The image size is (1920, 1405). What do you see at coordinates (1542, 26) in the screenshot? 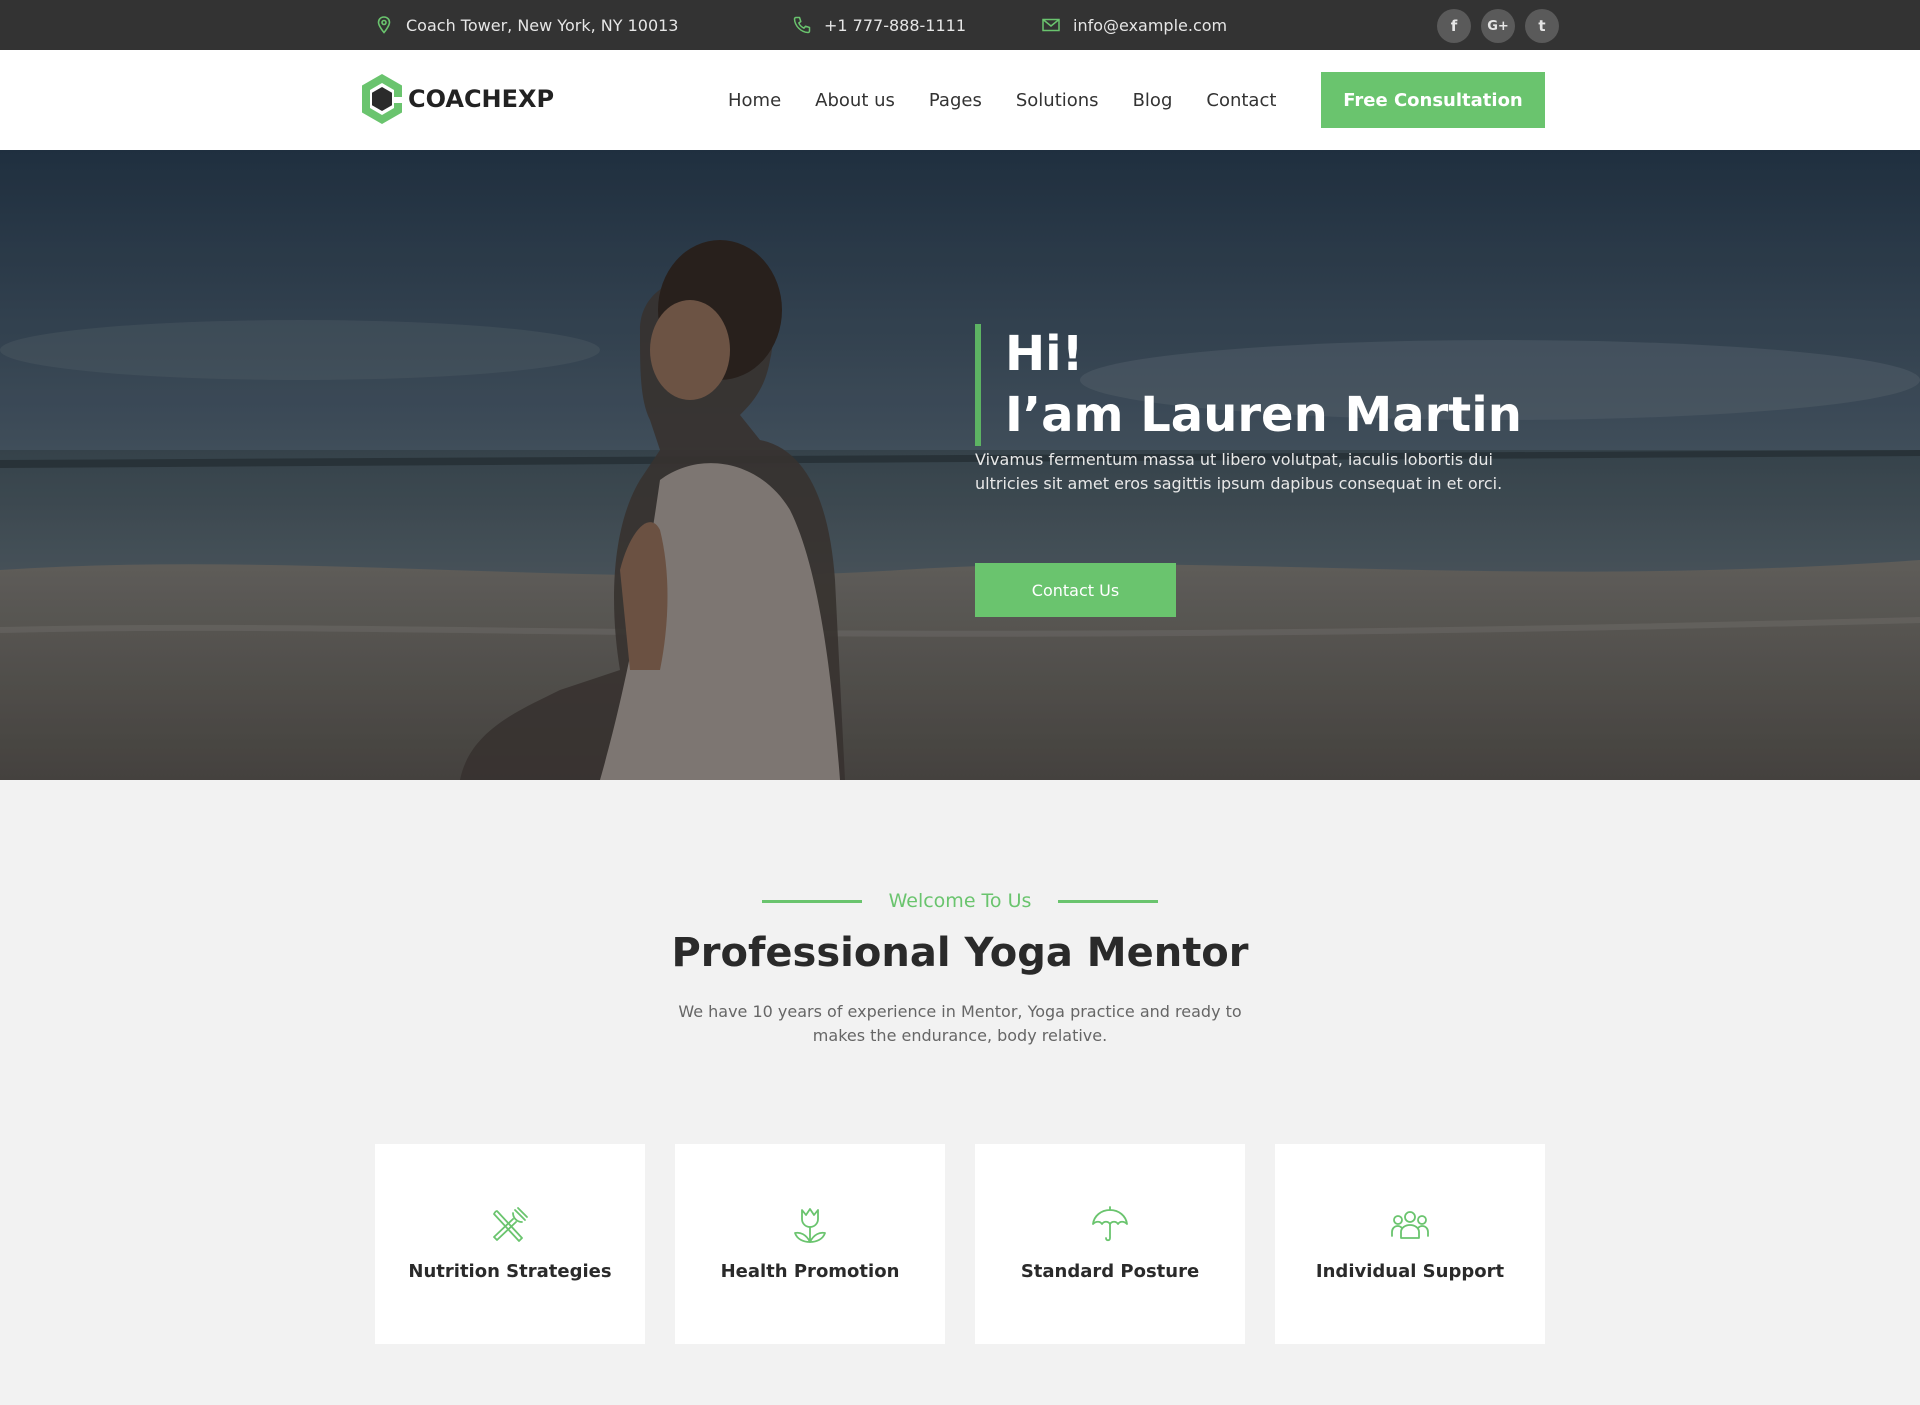
I see `twitter-icon: t` at bounding box center [1542, 26].